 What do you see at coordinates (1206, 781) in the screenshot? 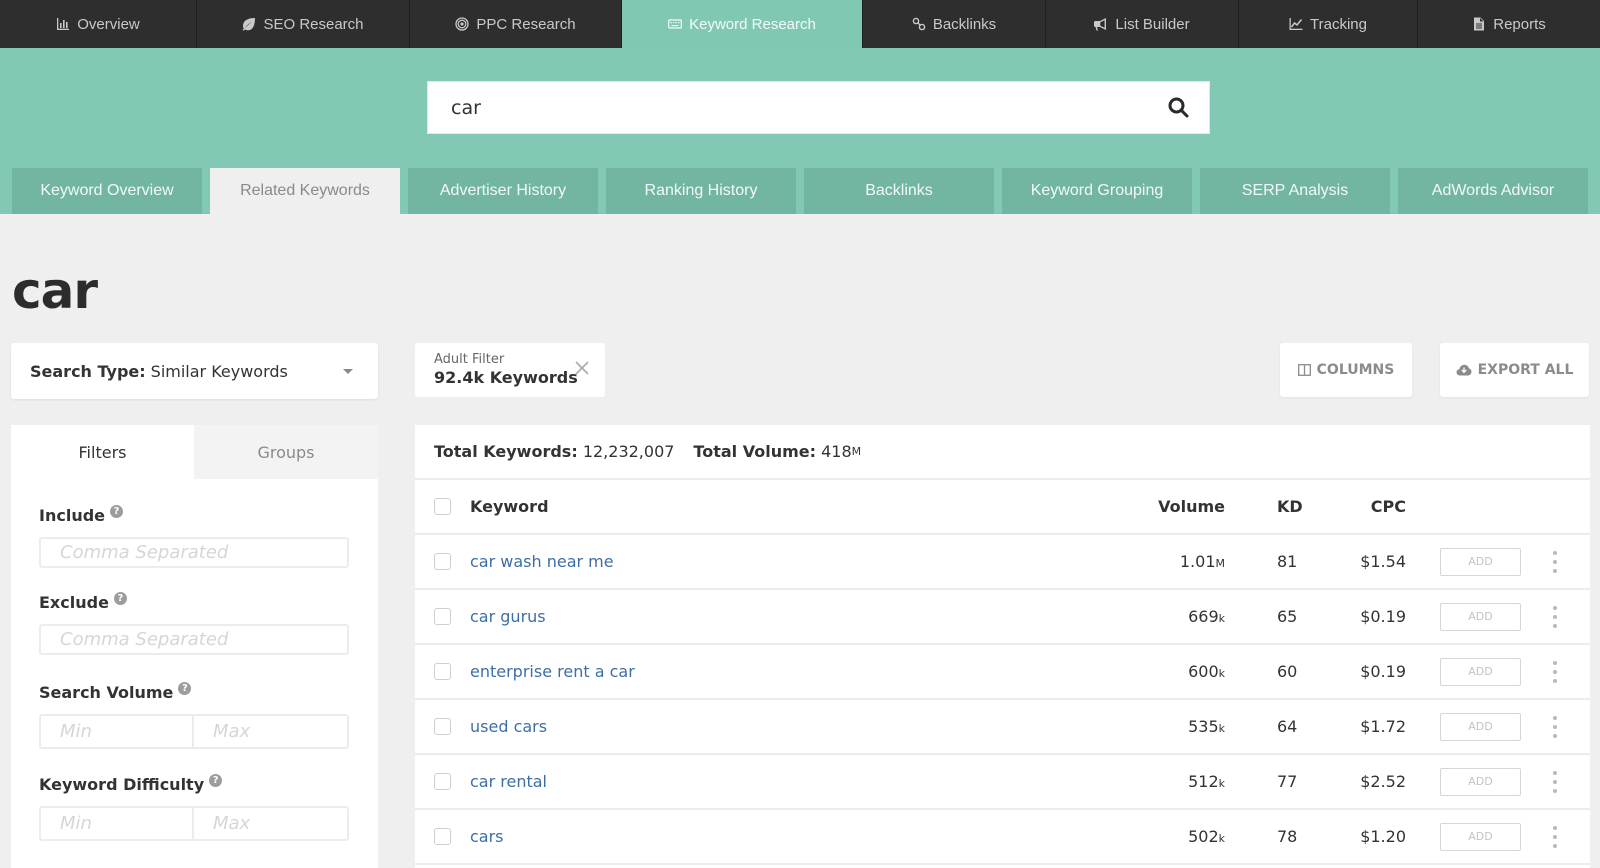
I see `volume-cell: 512k` at bounding box center [1206, 781].